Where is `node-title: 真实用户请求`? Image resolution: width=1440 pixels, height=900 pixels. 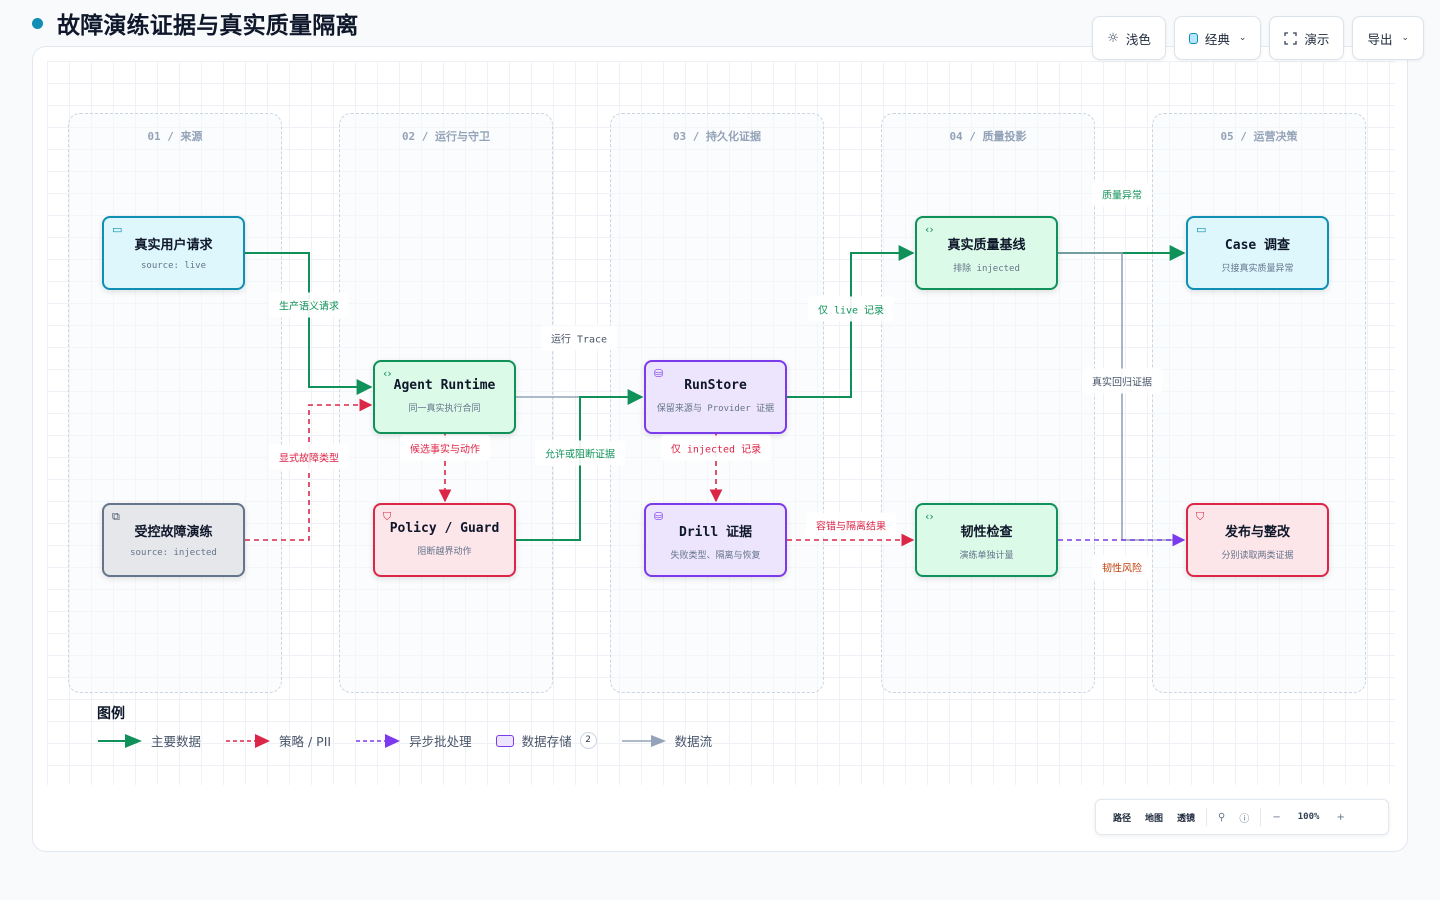
node-title: 真实用户请求 is located at coordinates (173, 245).